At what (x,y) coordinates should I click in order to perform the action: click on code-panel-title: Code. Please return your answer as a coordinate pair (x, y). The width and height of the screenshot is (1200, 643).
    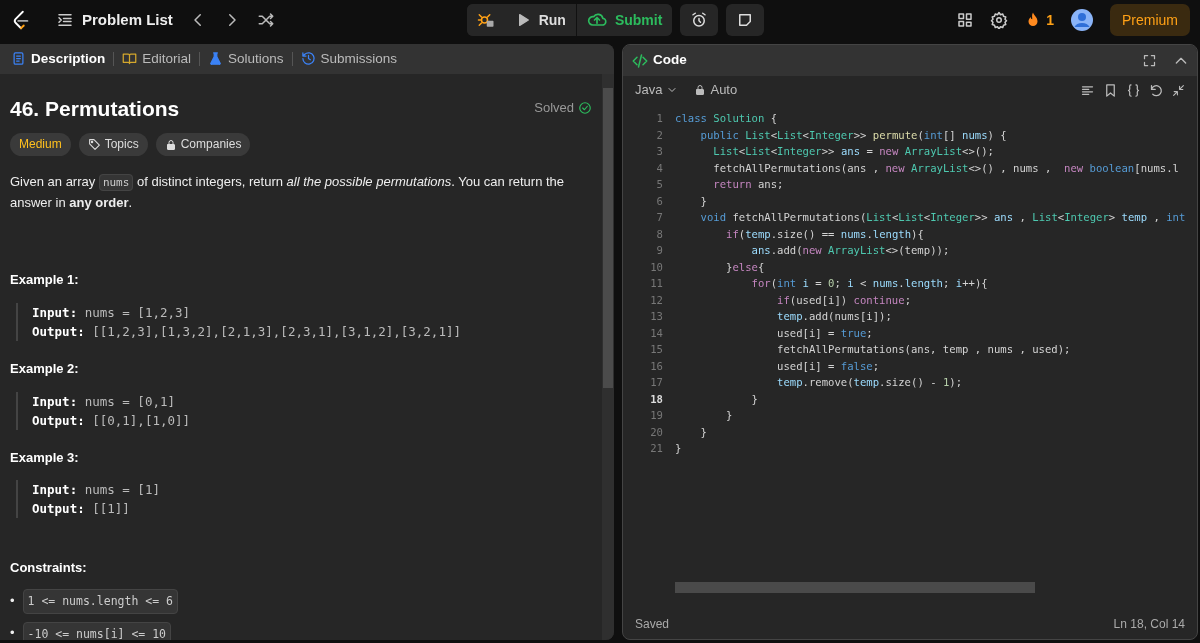
    Looking at the image, I should click on (670, 60).